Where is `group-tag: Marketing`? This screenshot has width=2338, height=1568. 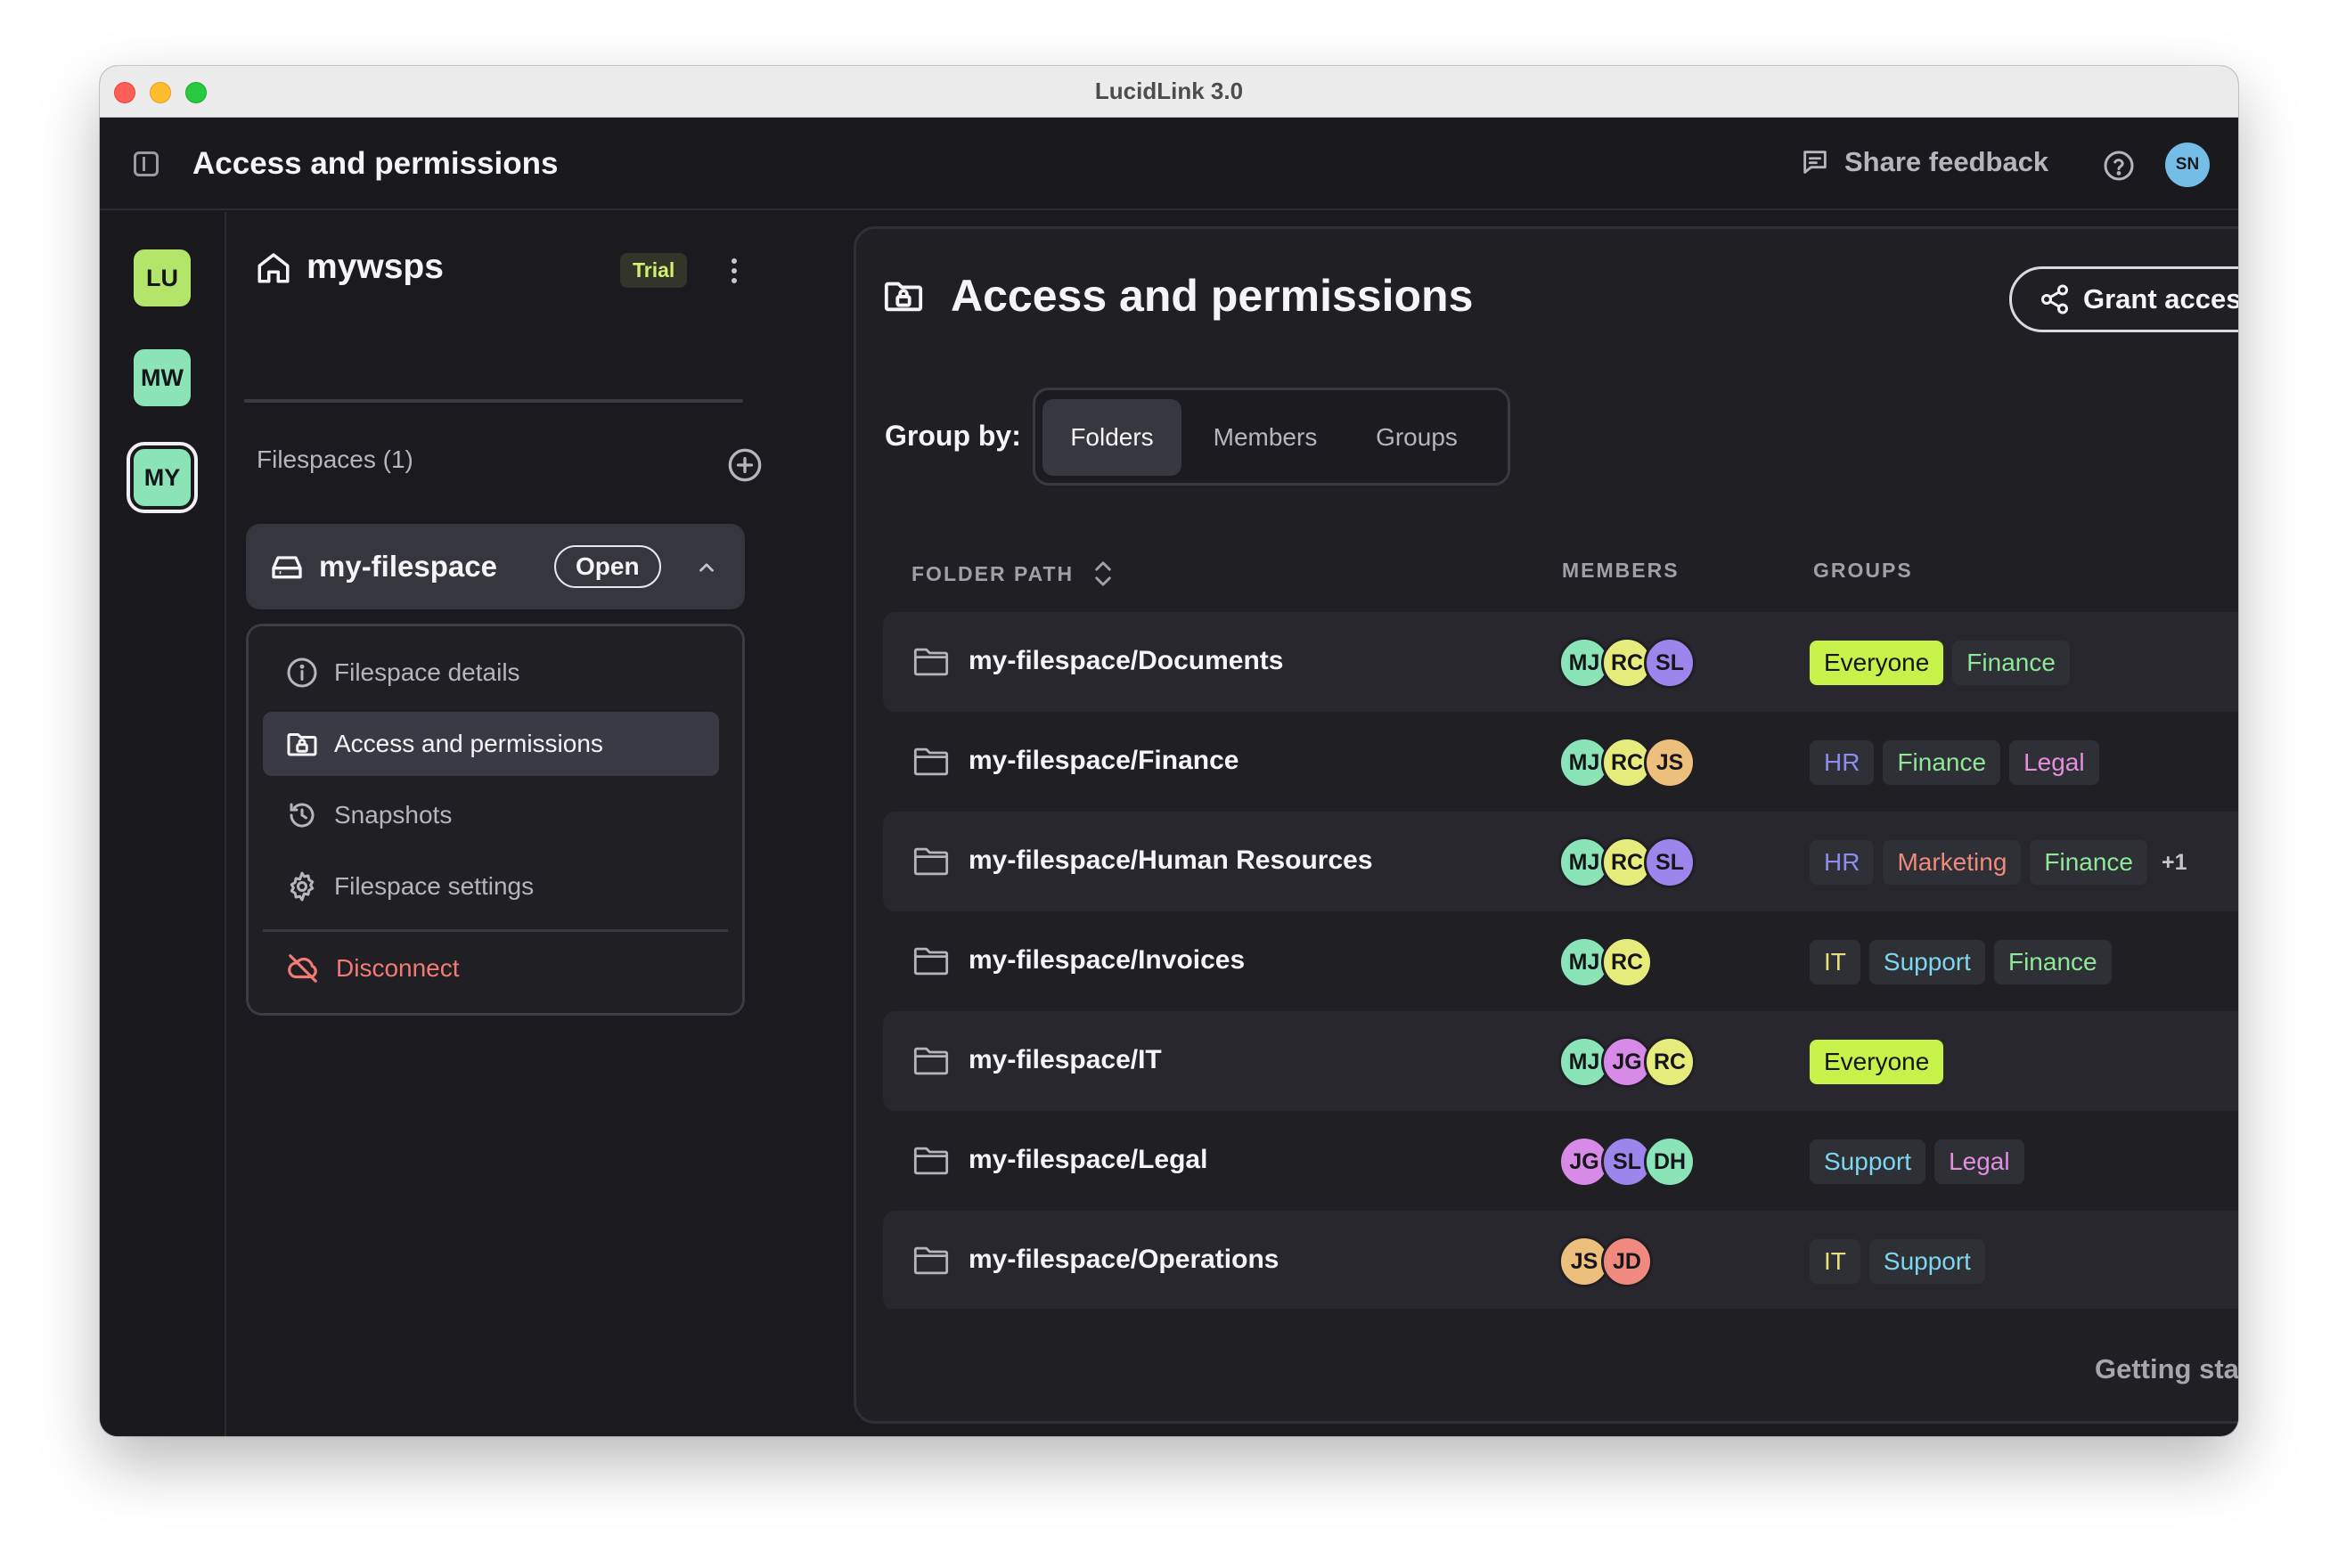 group-tag: Marketing is located at coordinates (1953, 862).